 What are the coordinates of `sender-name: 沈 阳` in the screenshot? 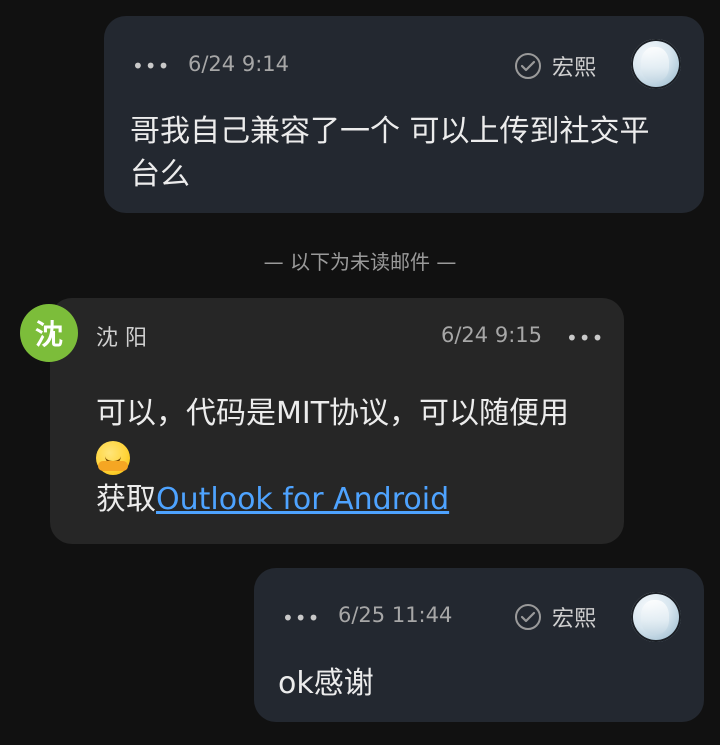 It's located at (121, 338).